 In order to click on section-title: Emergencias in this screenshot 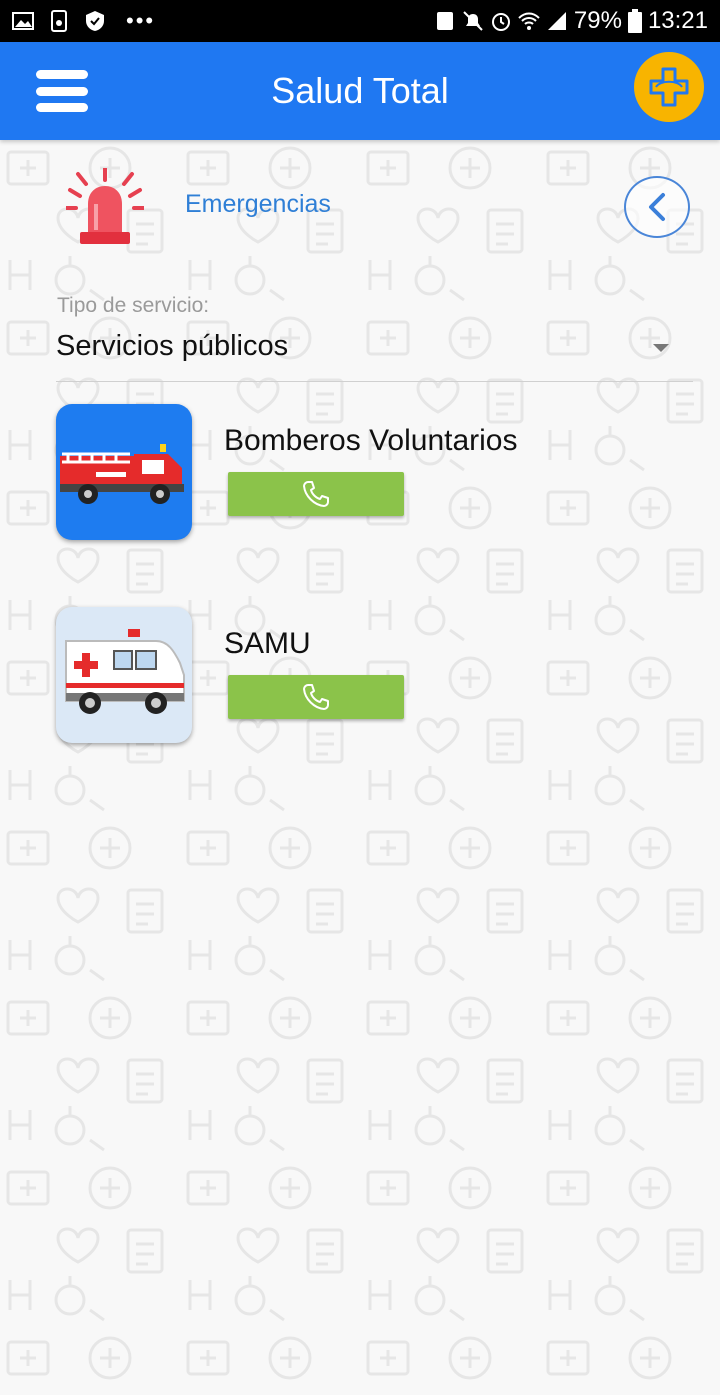, I will do `click(258, 204)`.